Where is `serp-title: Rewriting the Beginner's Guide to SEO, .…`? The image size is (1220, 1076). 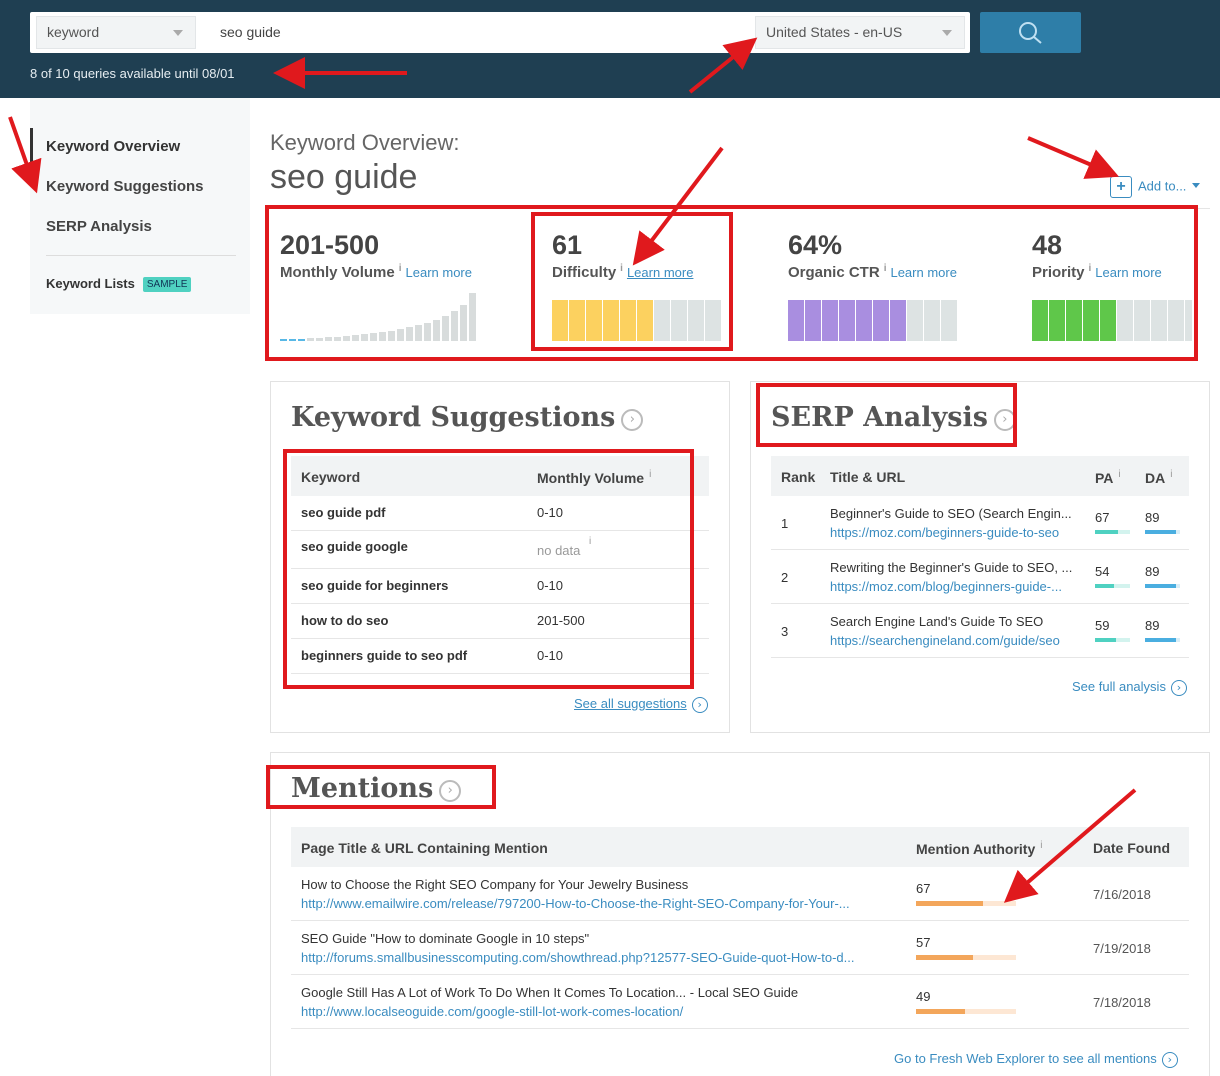 serp-title: Rewriting the Beginner's Guide to SEO, .… is located at coordinates (957, 567).